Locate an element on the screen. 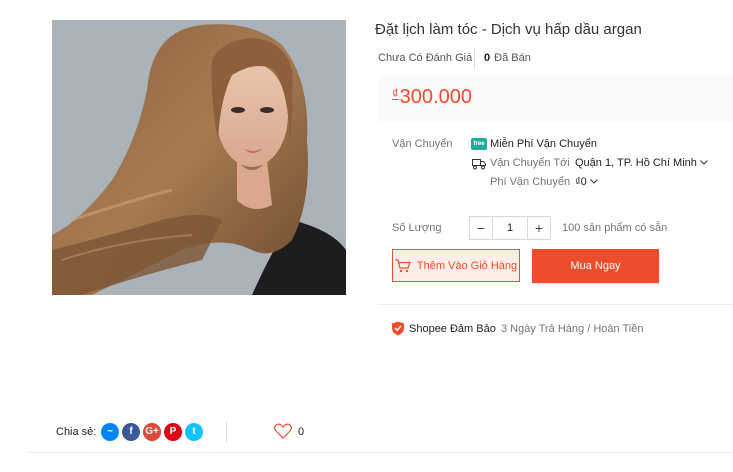 The image size is (733, 472). share-pinterest-button: P is located at coordinates (173, 432).